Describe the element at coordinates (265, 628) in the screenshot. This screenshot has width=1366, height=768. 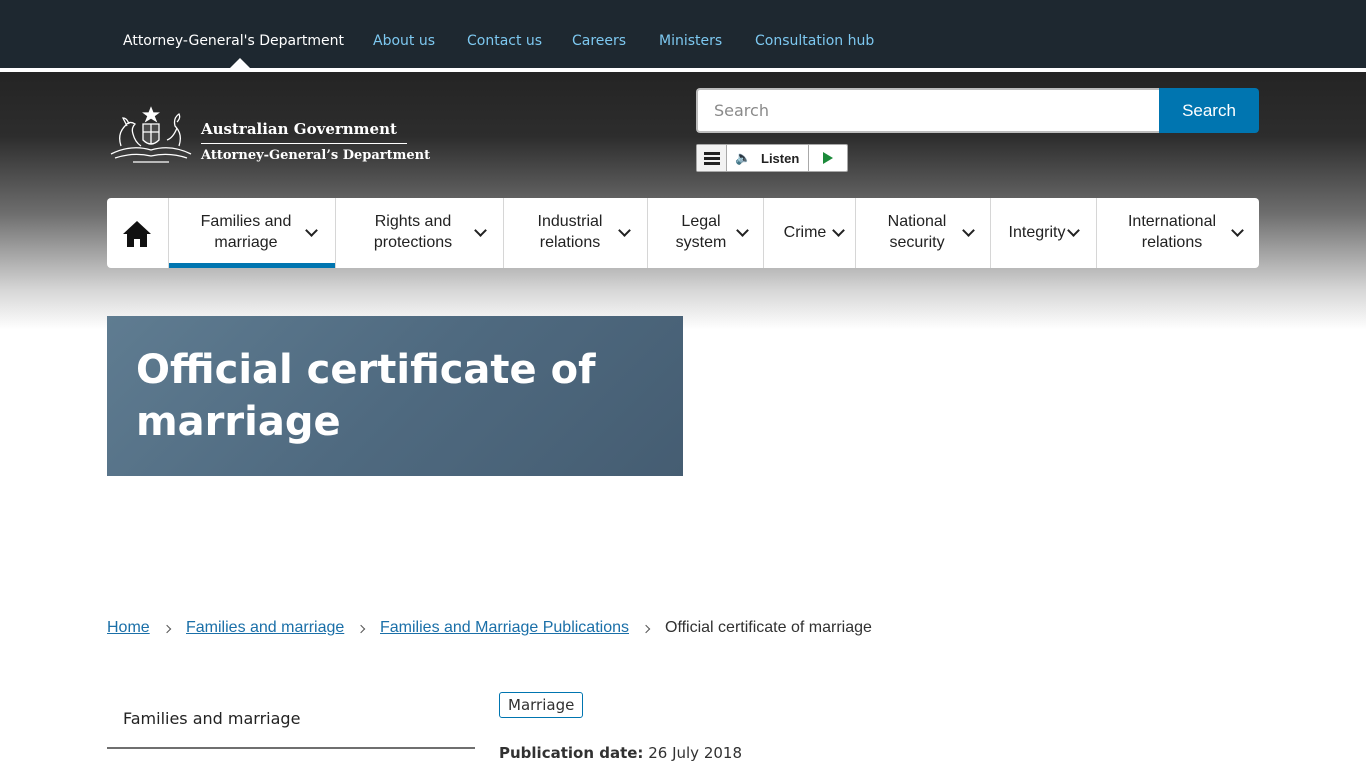
I see `breadcrumb-families-and-marriage: Families and marriage` at that location.